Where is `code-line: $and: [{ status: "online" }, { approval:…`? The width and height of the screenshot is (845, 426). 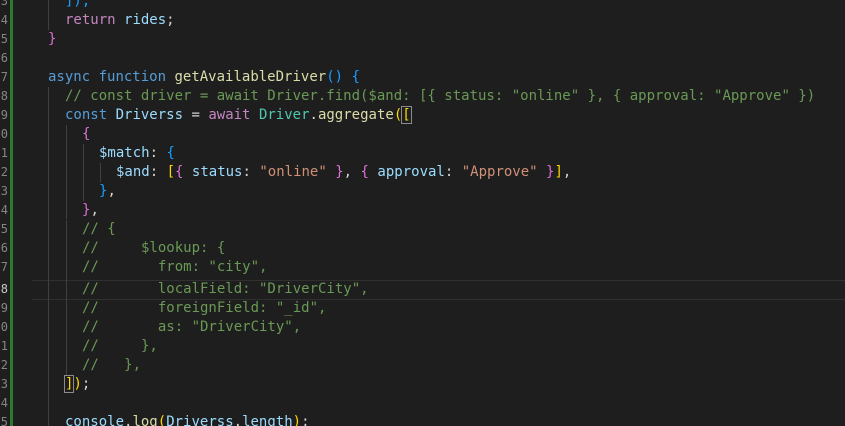
code-line: $and: [{ status: "online" }, { approval:… is located at coordinates (343, 172).